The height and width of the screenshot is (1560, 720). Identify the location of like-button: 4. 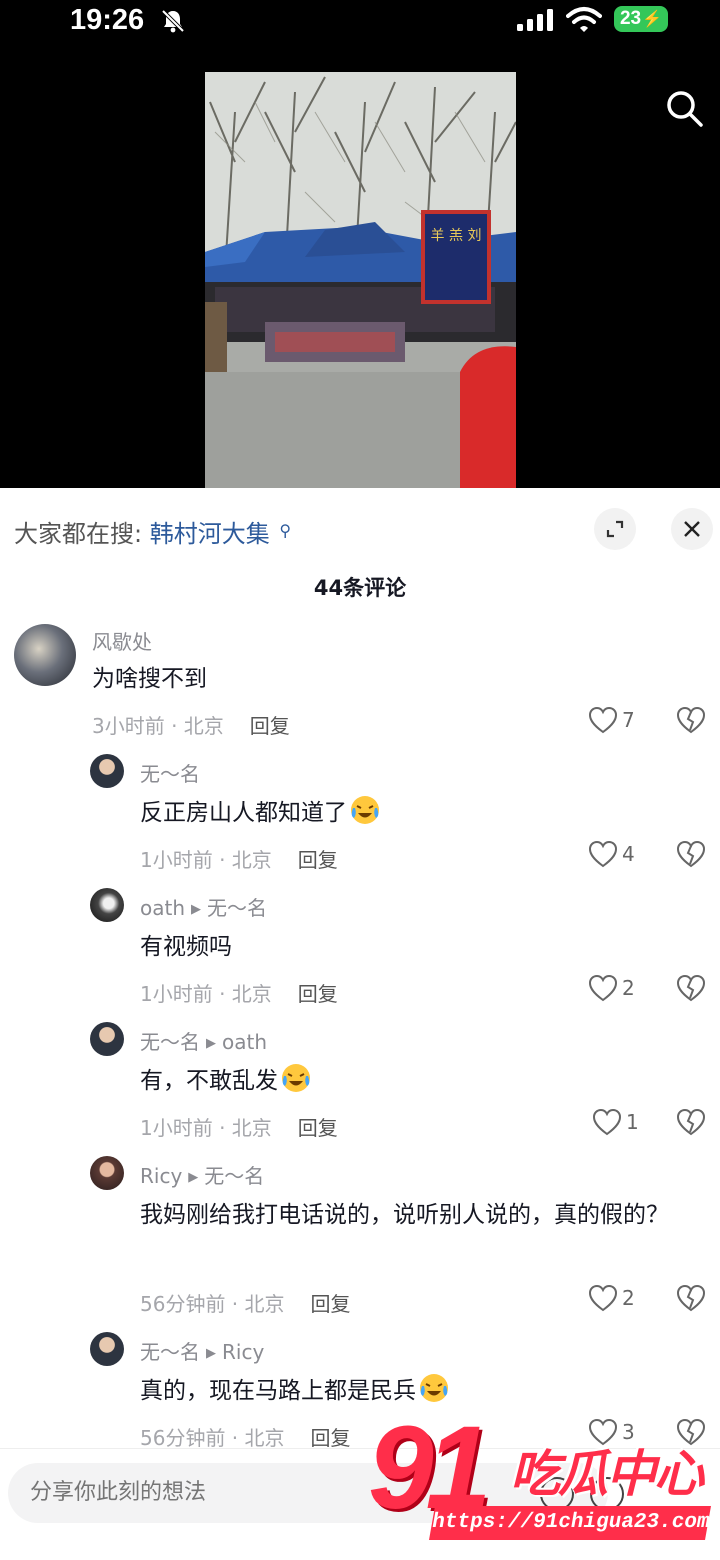
(611, 854).